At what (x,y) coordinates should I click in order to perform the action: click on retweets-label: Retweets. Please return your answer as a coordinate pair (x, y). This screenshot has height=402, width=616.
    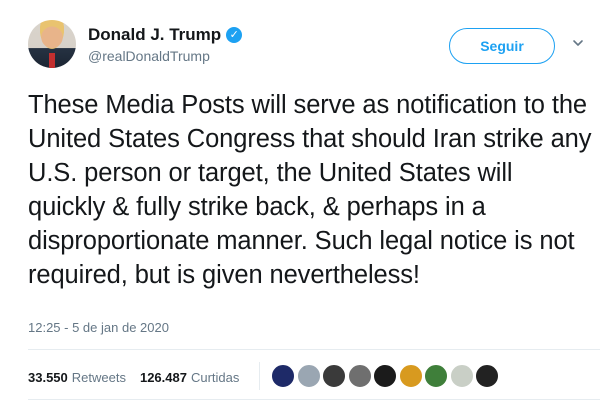
    Looking at the image, I should click on (99, 377).